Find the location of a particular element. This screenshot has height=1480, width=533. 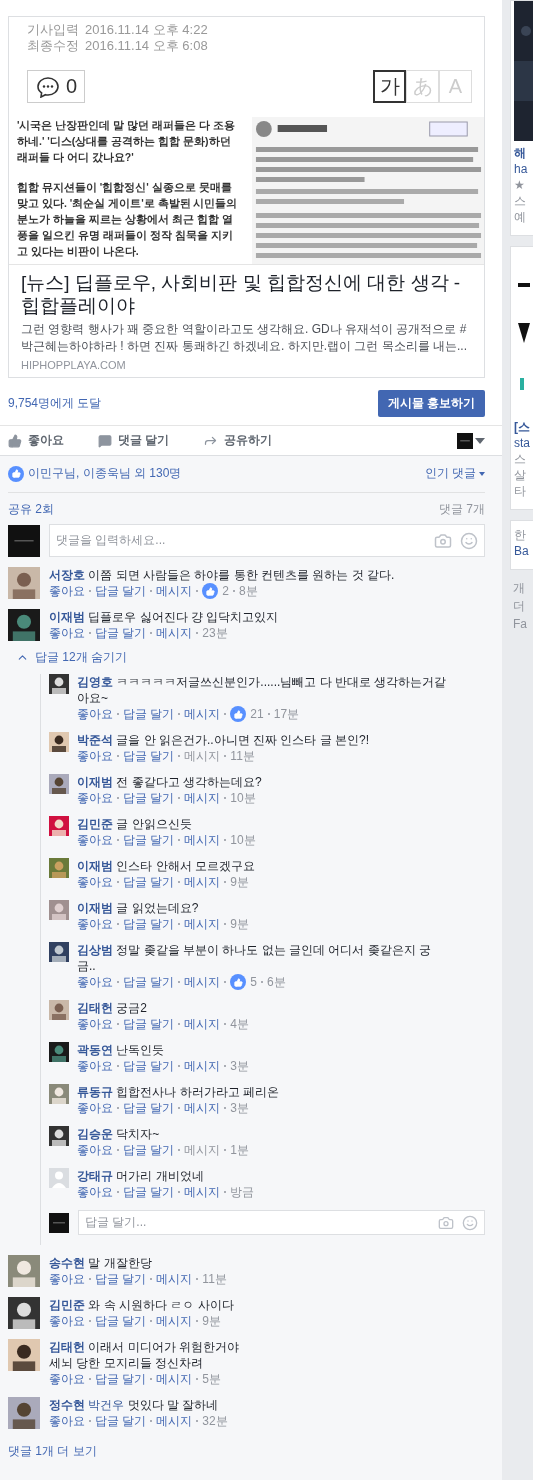

post-action-button: 공유하기 is located at coordinates (238, 440).